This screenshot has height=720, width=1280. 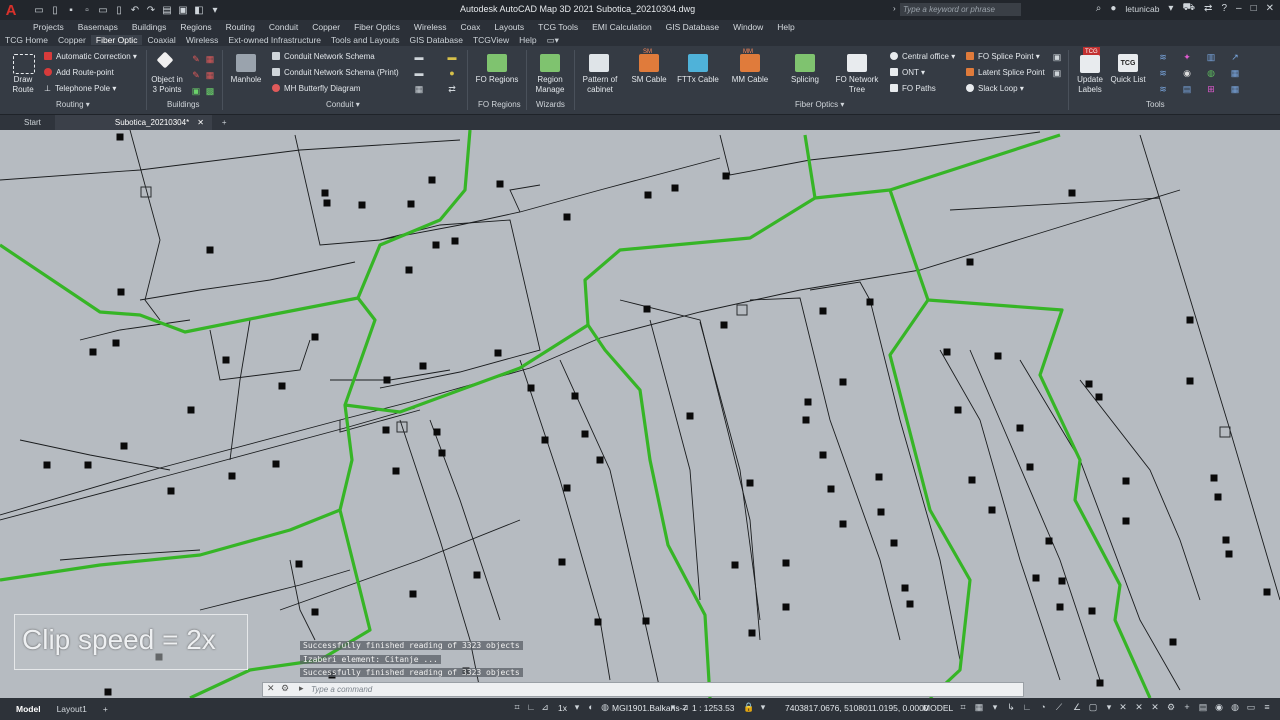 What do you see at coordinates (48, 27) in the screenshot?
I see `menu-projects: Projects` at bounding box center [48, 27].